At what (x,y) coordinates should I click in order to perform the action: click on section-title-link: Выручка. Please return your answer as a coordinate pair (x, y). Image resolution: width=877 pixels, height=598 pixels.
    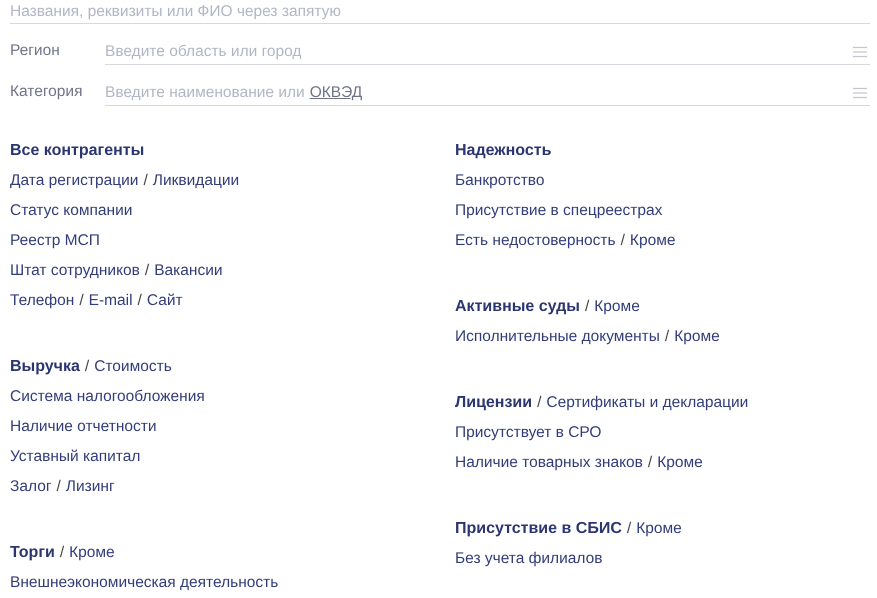
    Looking at the image, I should click on (45, 367).